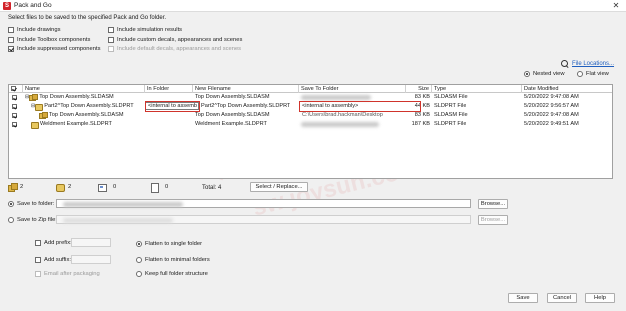 The width and height of the screenshot is (626, 311). What do you see at coordinates (565, 64) in the screenshot?
I see `search-icon` at bounding box center [565, 64].